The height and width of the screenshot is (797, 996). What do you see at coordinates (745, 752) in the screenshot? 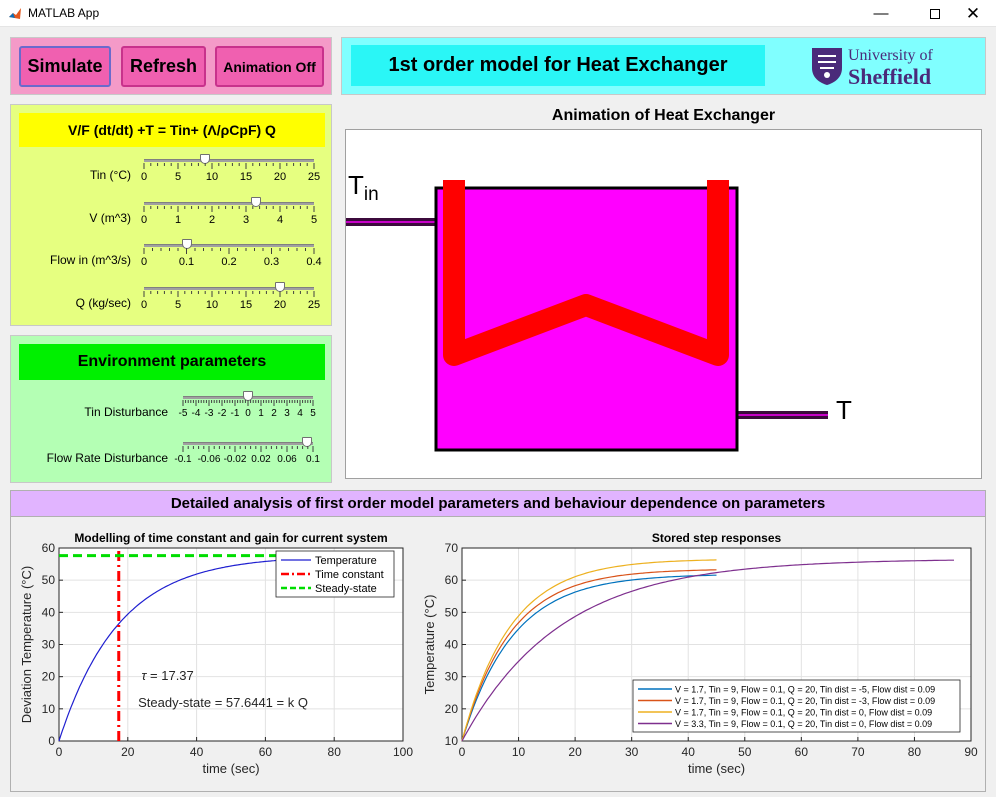
I see `x-tick-label: 50` at bounding box center [745, 752].